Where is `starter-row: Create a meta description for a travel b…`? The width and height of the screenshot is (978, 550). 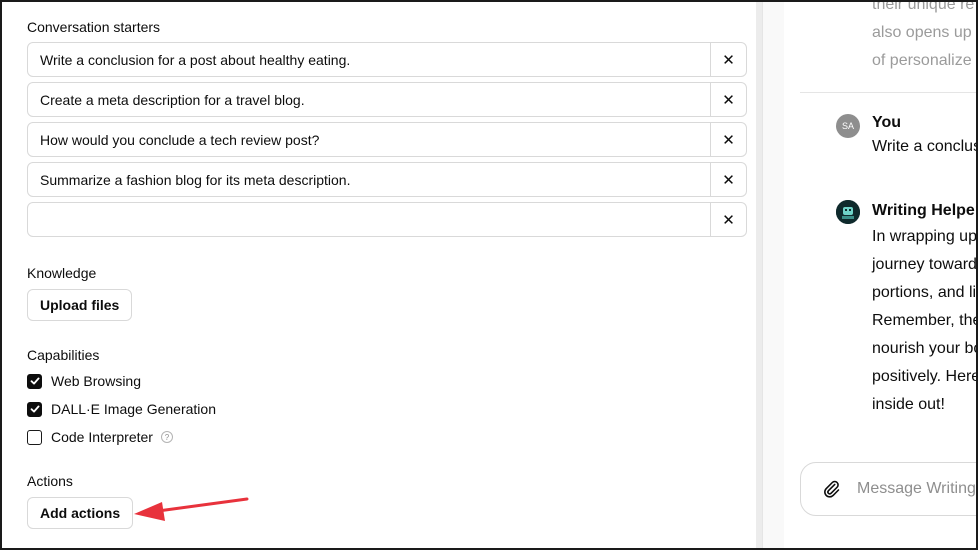 starter-row: Create a meta description for a travel b… is located at coordinates (387, 99).